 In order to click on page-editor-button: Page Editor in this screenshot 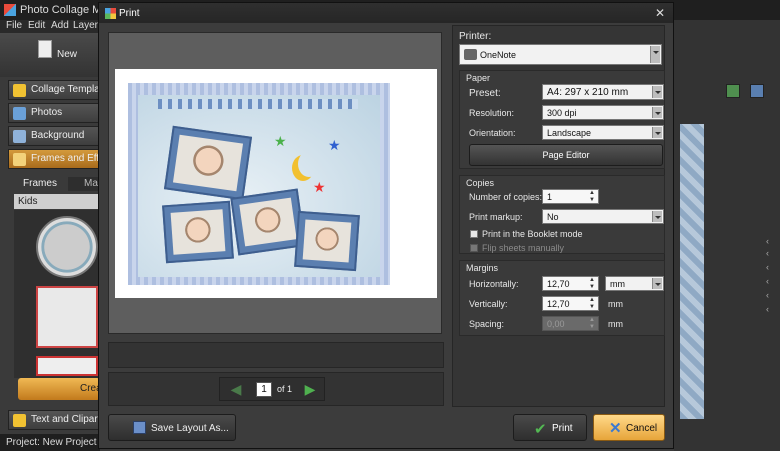, I will do `click(566, 155)`.